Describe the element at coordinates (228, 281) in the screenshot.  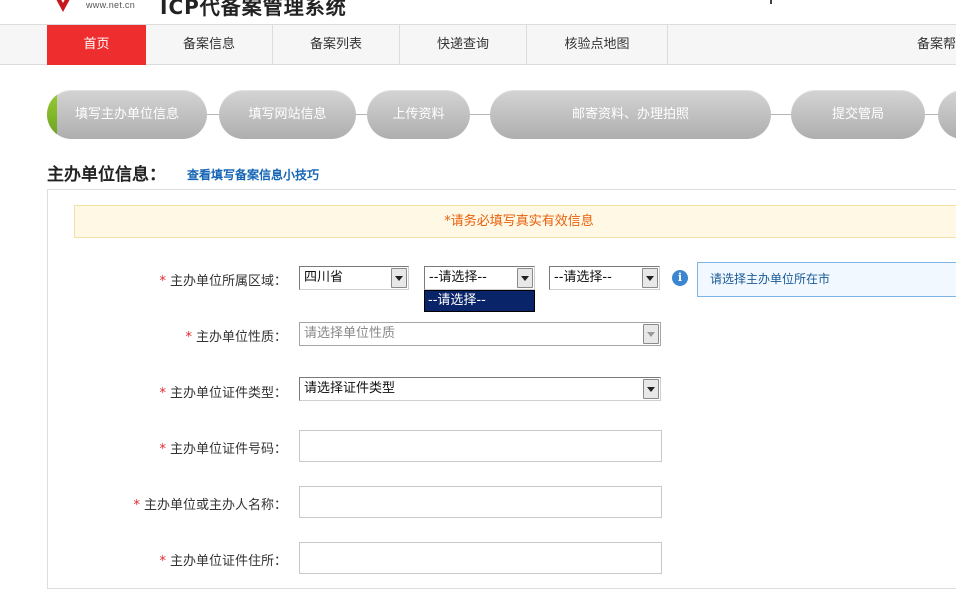
I see `region-label-text: 主办单位所属区域：` at that location.